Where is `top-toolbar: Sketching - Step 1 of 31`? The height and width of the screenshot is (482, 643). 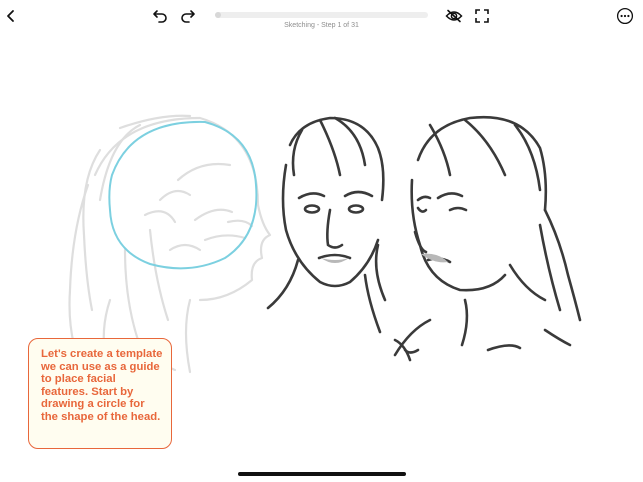 top-toolbar: Sketching - Step 1 of 31 is located at coordinates (321, 18).